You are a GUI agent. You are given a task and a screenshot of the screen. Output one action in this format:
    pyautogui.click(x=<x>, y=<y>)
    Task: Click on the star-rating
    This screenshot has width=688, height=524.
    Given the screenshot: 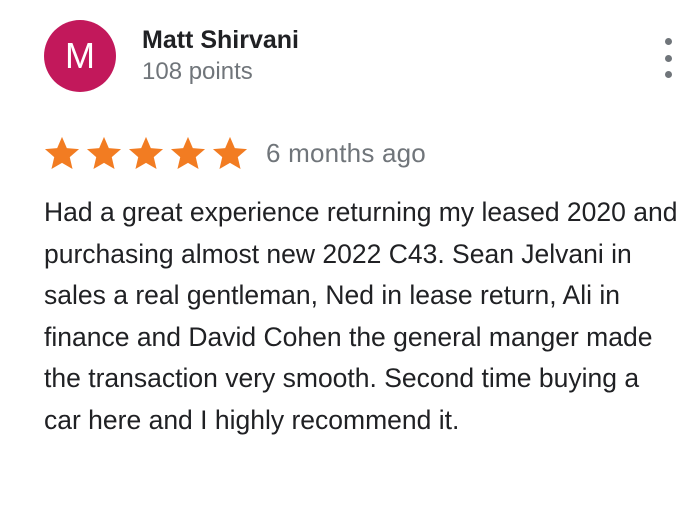 What is the action you would take?
    pyautogui.click(x=147, y=153)
    